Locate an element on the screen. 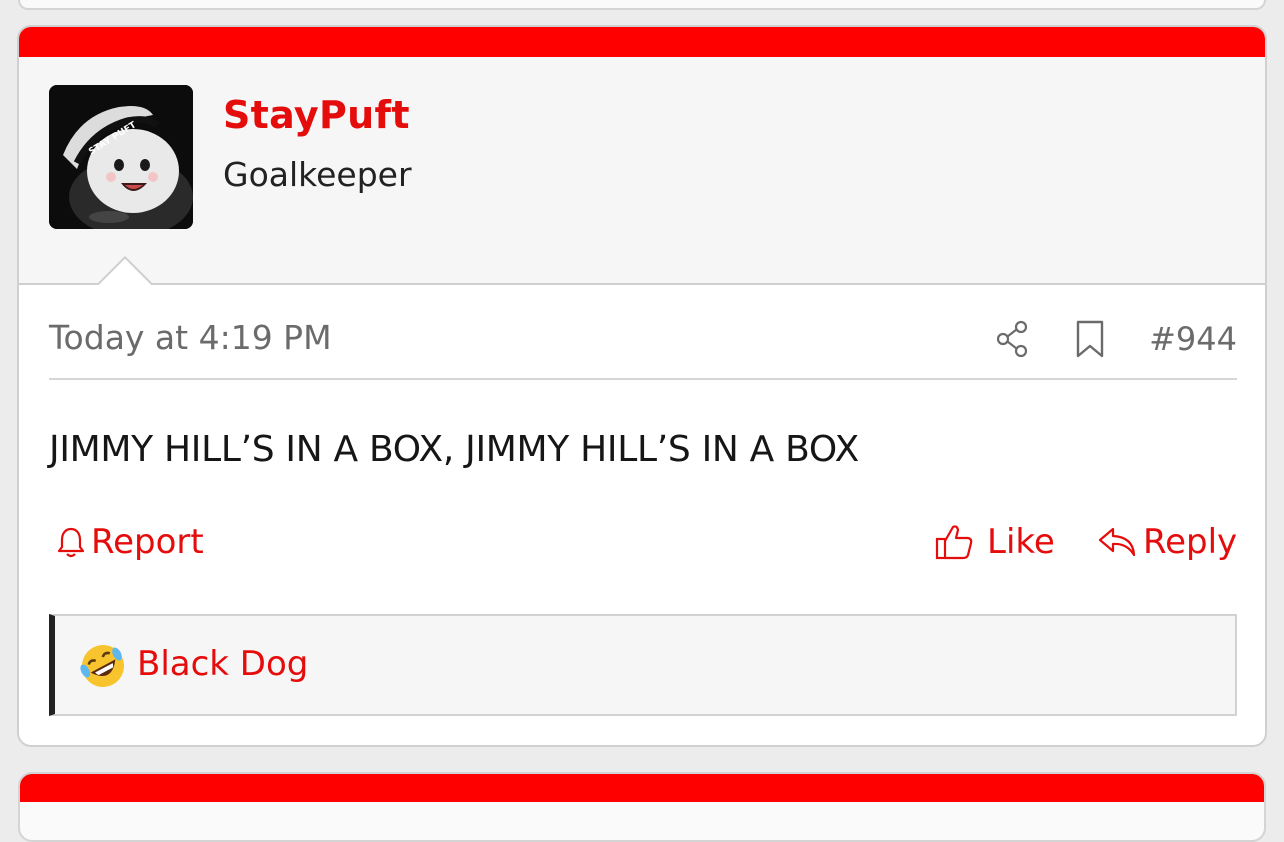  previous-post-edge is located at coordinates (642, 5).